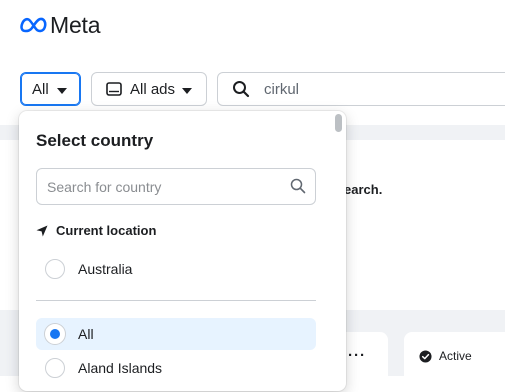 This screenshot has width=505, height=392. I want to click on location-arrow-icon, so click(42, 230).